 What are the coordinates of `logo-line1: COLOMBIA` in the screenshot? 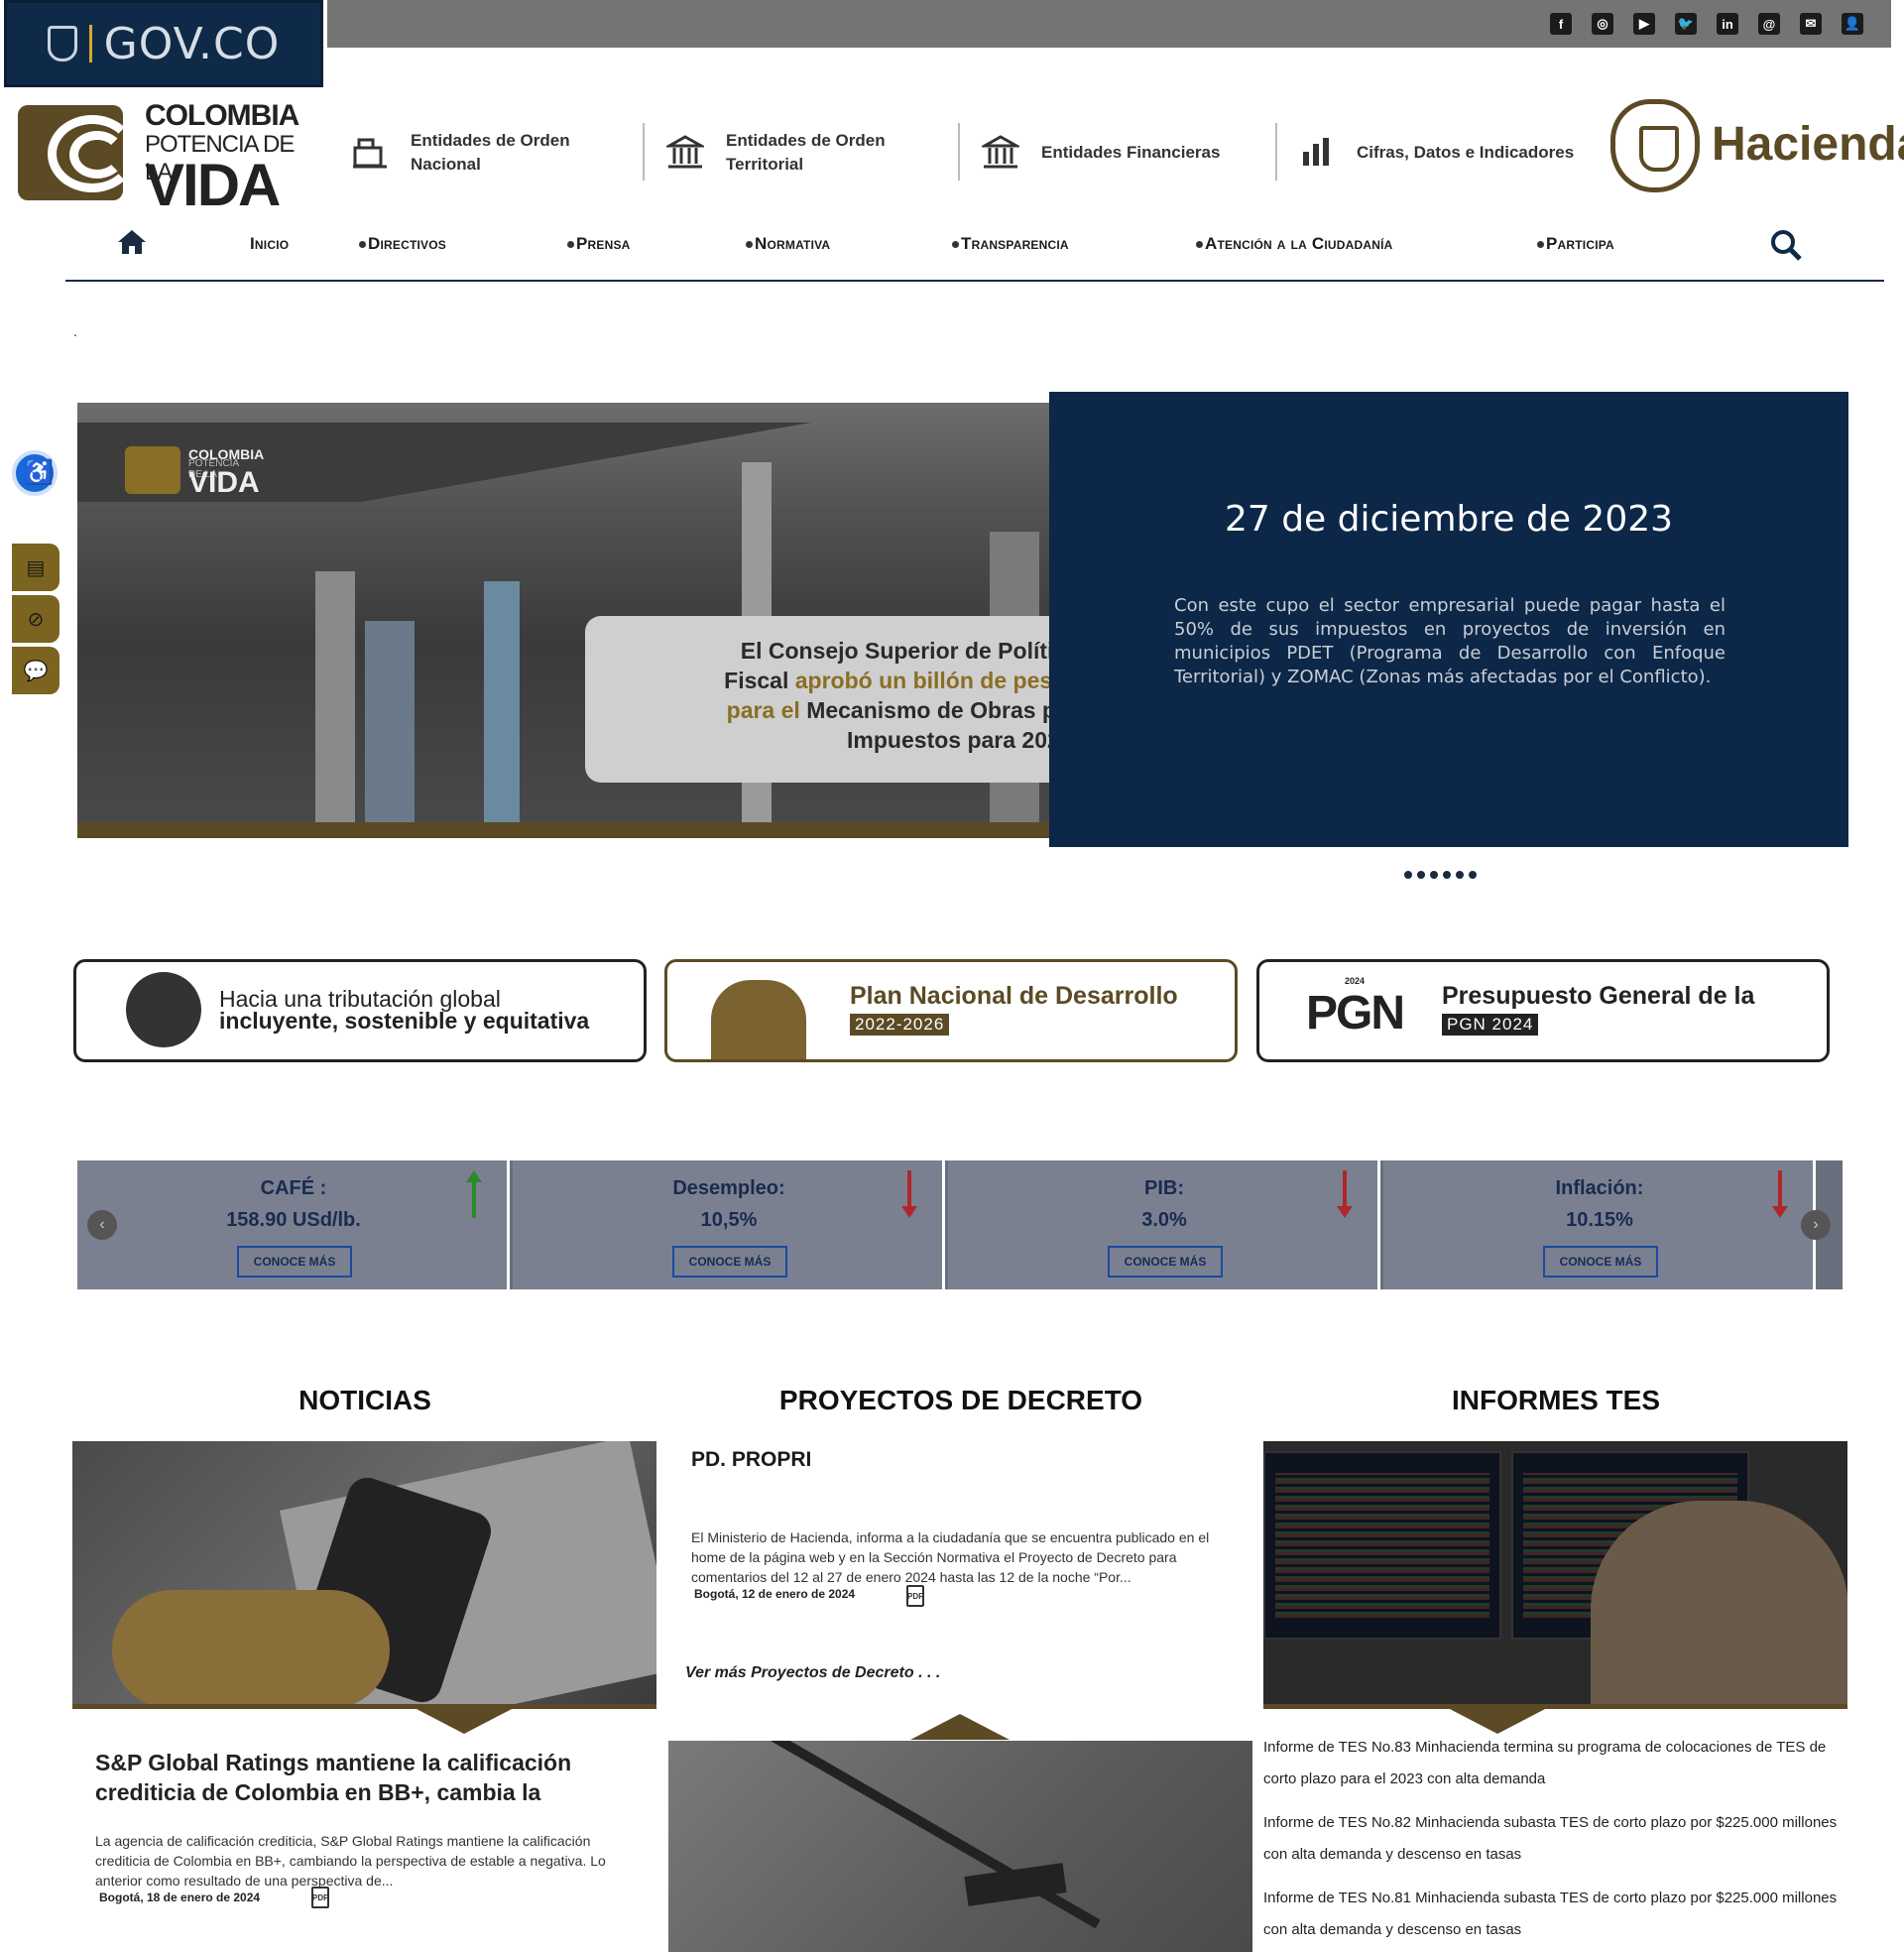 It's located at (222, 115).